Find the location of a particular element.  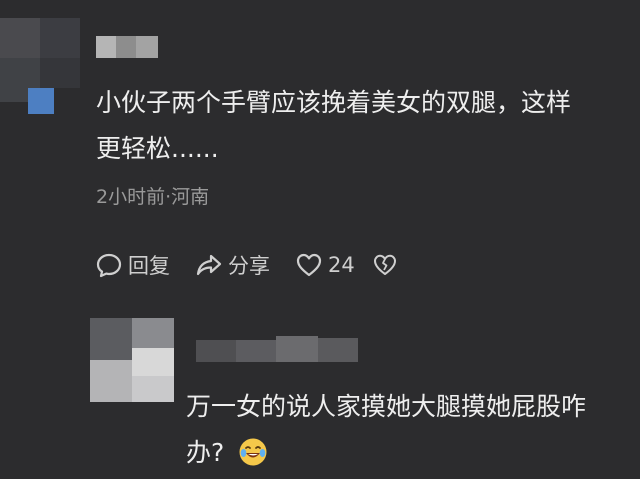

comment-text-line: 小伙子两个手臂应该挽着美女的双腿，这样 is located at coordinates (334, 102).